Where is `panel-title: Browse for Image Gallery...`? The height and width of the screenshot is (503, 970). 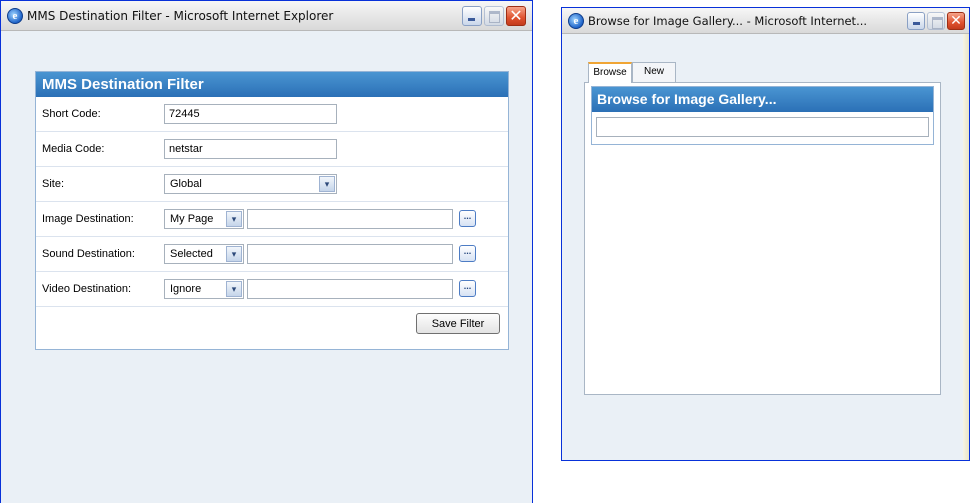 panel-title: Browse for Image Gallery... is located at coordinates (762, 99).